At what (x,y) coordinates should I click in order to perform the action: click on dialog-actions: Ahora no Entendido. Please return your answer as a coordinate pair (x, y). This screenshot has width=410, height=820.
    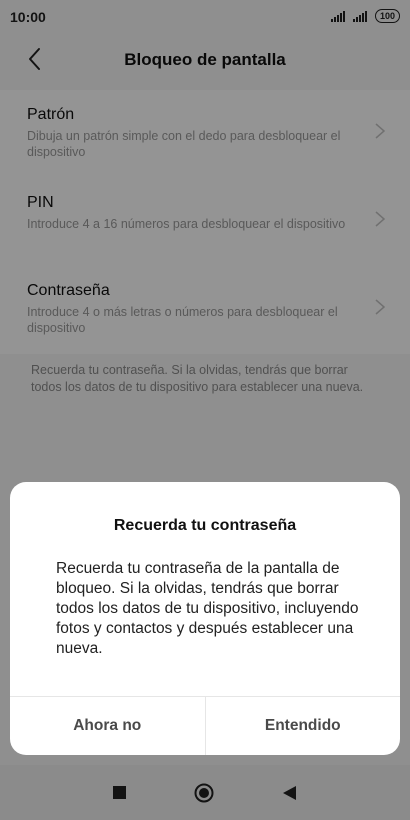
    Looking at the image, I should click on (205, 725).